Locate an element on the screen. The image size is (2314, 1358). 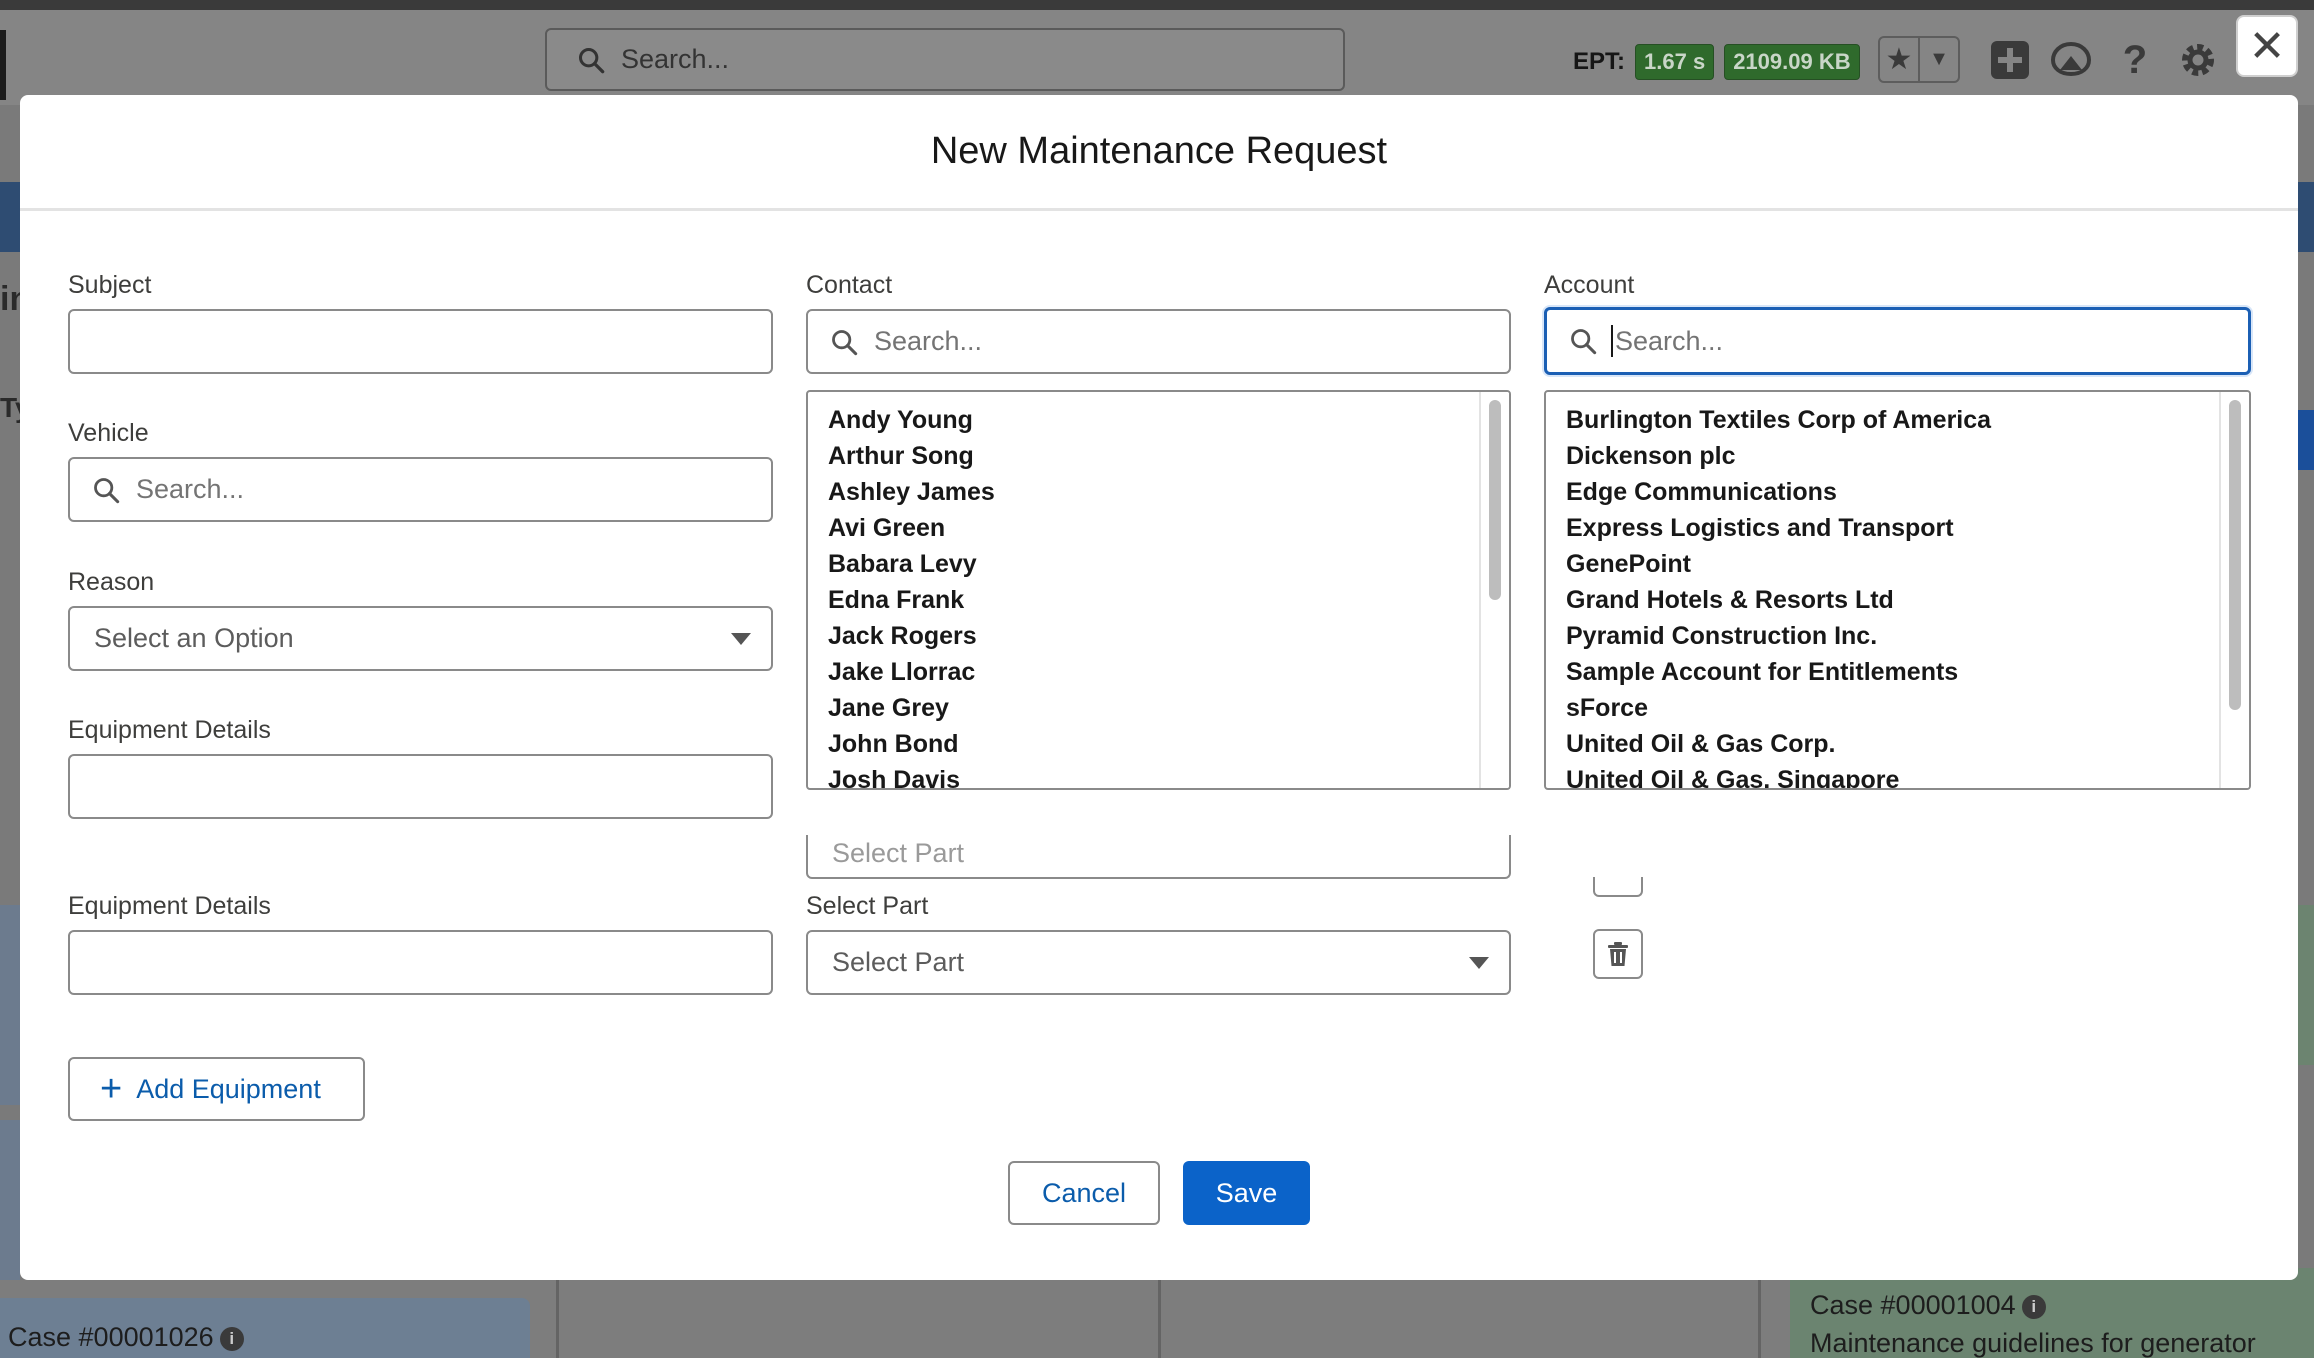
window-top-strip is located at coordinates (1157, 5).